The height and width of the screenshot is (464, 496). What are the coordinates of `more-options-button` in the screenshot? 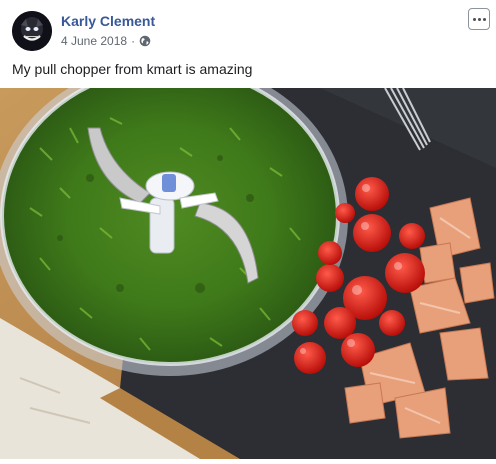 It's located at (479, 19).